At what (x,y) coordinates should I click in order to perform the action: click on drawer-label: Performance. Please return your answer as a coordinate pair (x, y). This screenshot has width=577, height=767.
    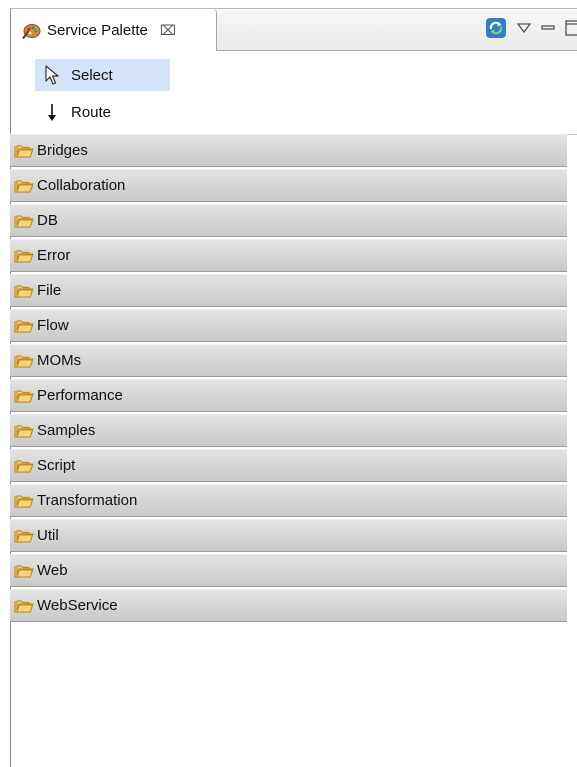
    Looking at the image, I should click on (80, 395).